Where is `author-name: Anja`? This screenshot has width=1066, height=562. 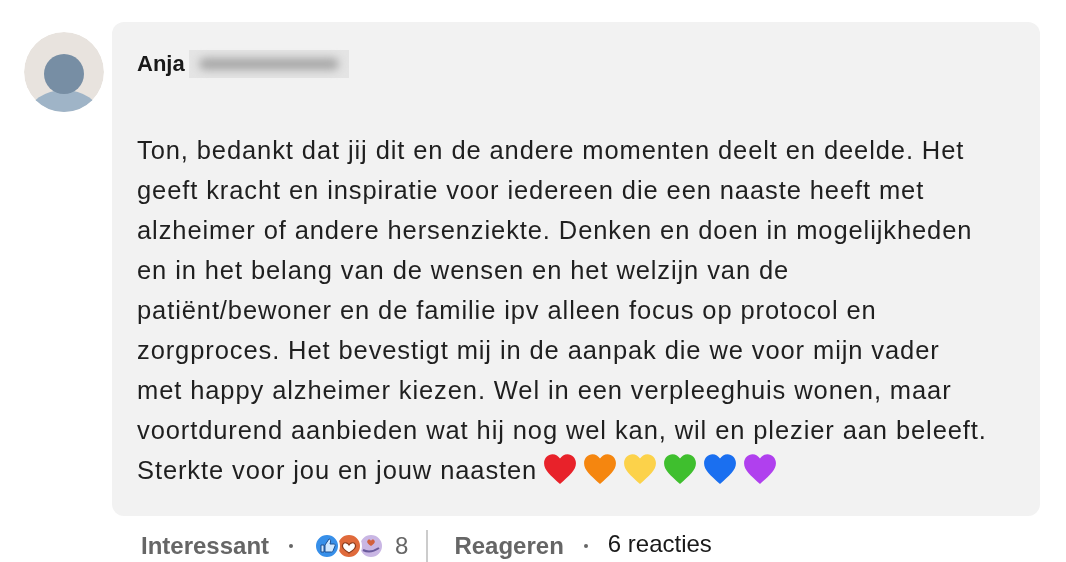 author-name: Anja is located at coordinates (161, 64).